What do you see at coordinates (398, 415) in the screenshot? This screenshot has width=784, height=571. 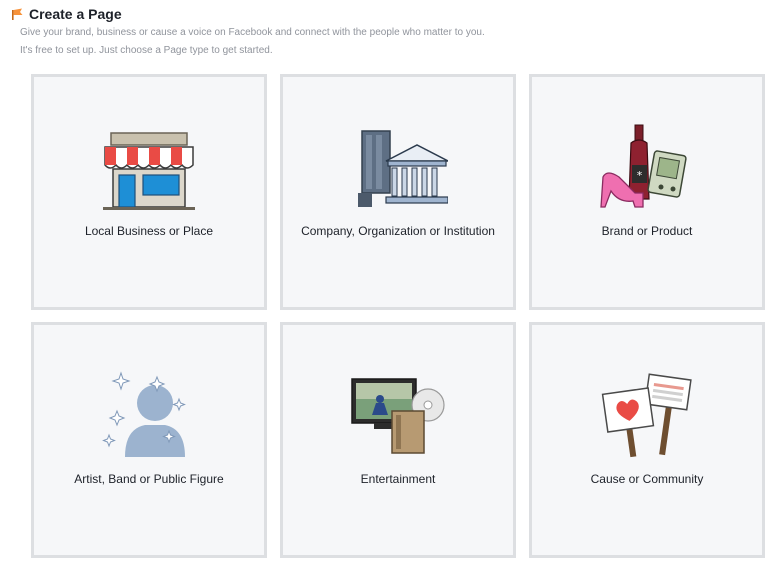 I see `media-icon` at bounding box center [398, 415].